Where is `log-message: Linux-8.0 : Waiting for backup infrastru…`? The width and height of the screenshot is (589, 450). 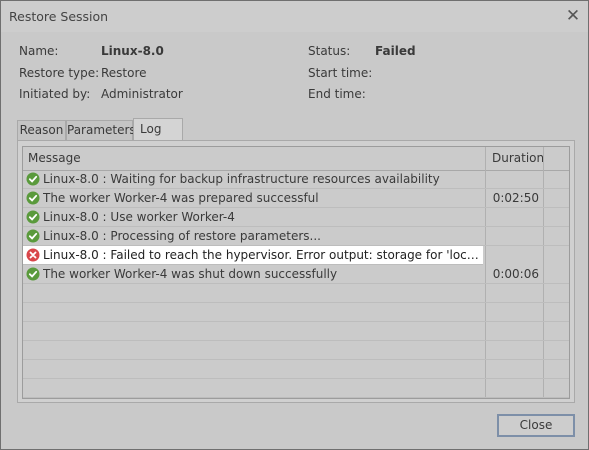 log-message: Linux-8.0 : Waiting for backup infrastru… is located at coordinates (241, 179).